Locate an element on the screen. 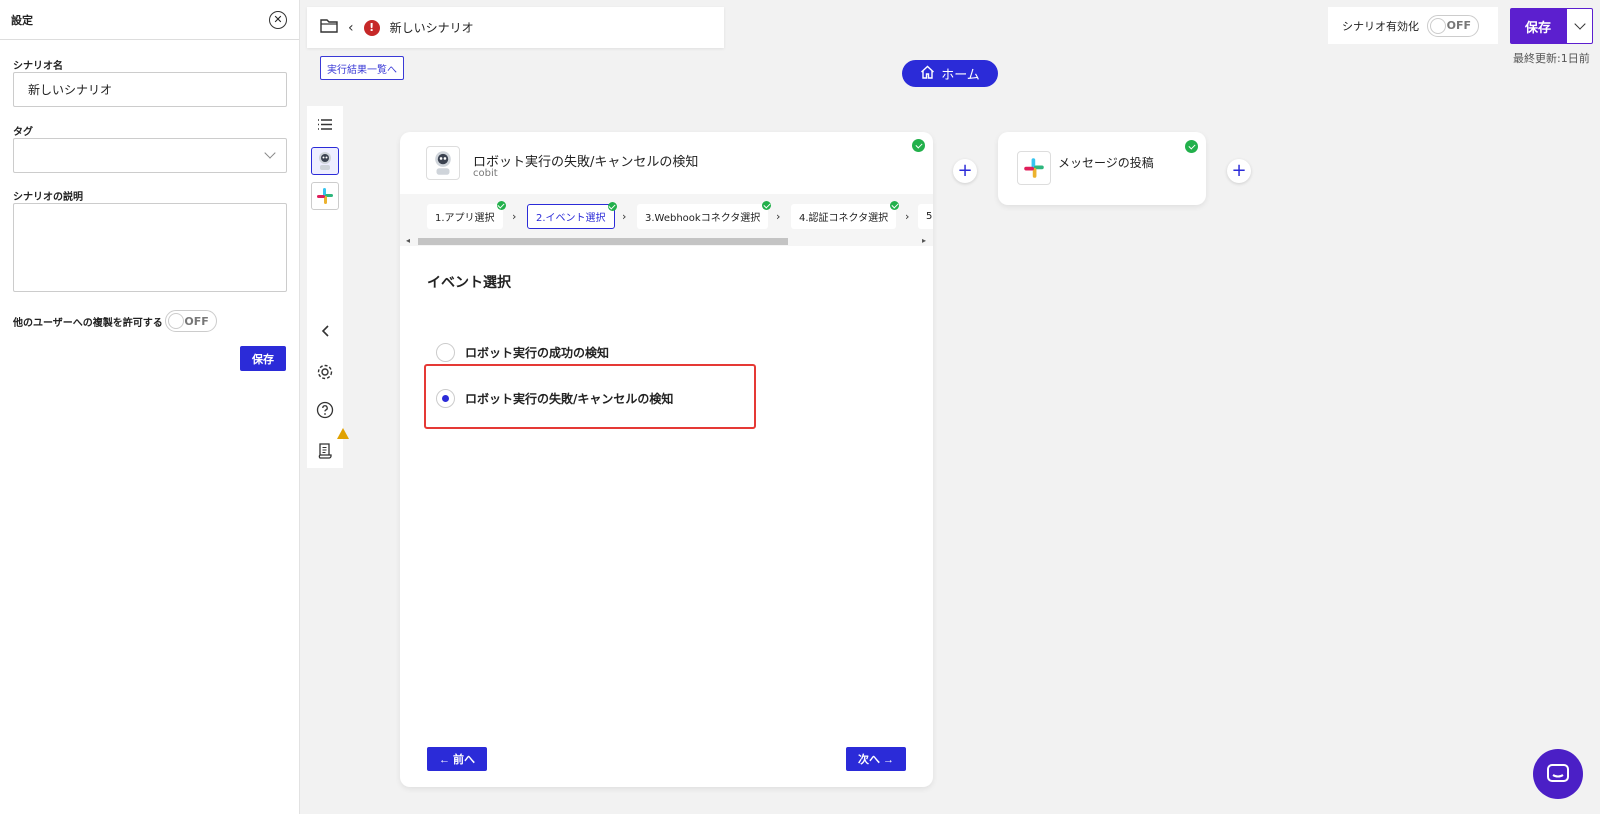 The image size is (1600, 814). collapse-chevron-icon is located at coordinates (325, 331).